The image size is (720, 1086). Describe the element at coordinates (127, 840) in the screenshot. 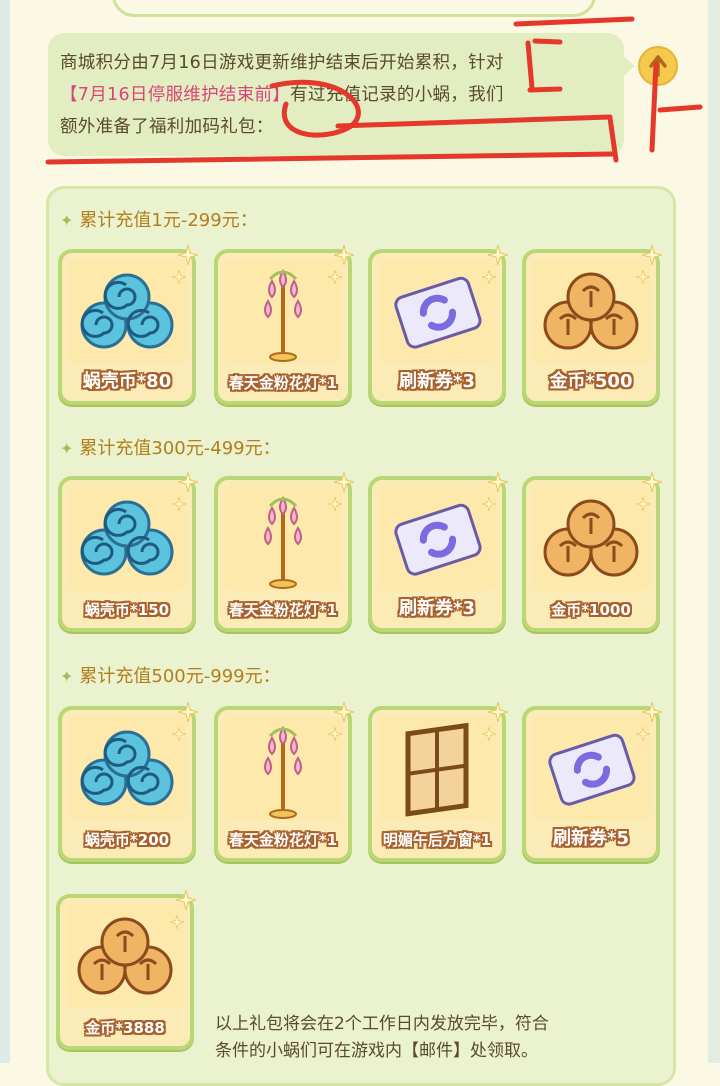

I see `reward-label: 蜗壳币*200` at that location.